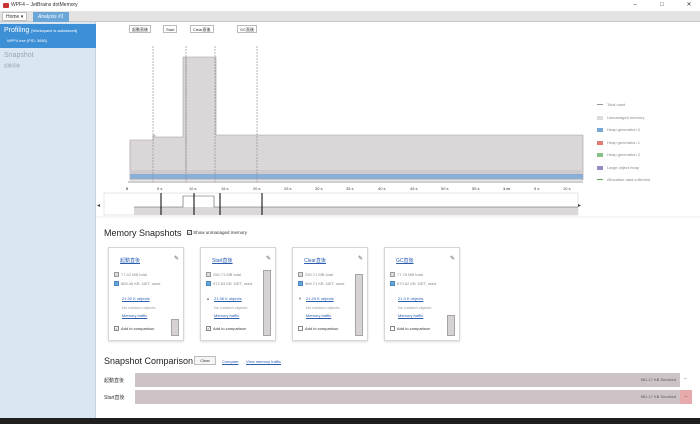 Image resolution: width=700 pixels, height=424 pixels. What do you see at coordinates (231, 307) in the screenshot?
I see `marked-objects-text: No marked objects` at bounding box center [231, 307].